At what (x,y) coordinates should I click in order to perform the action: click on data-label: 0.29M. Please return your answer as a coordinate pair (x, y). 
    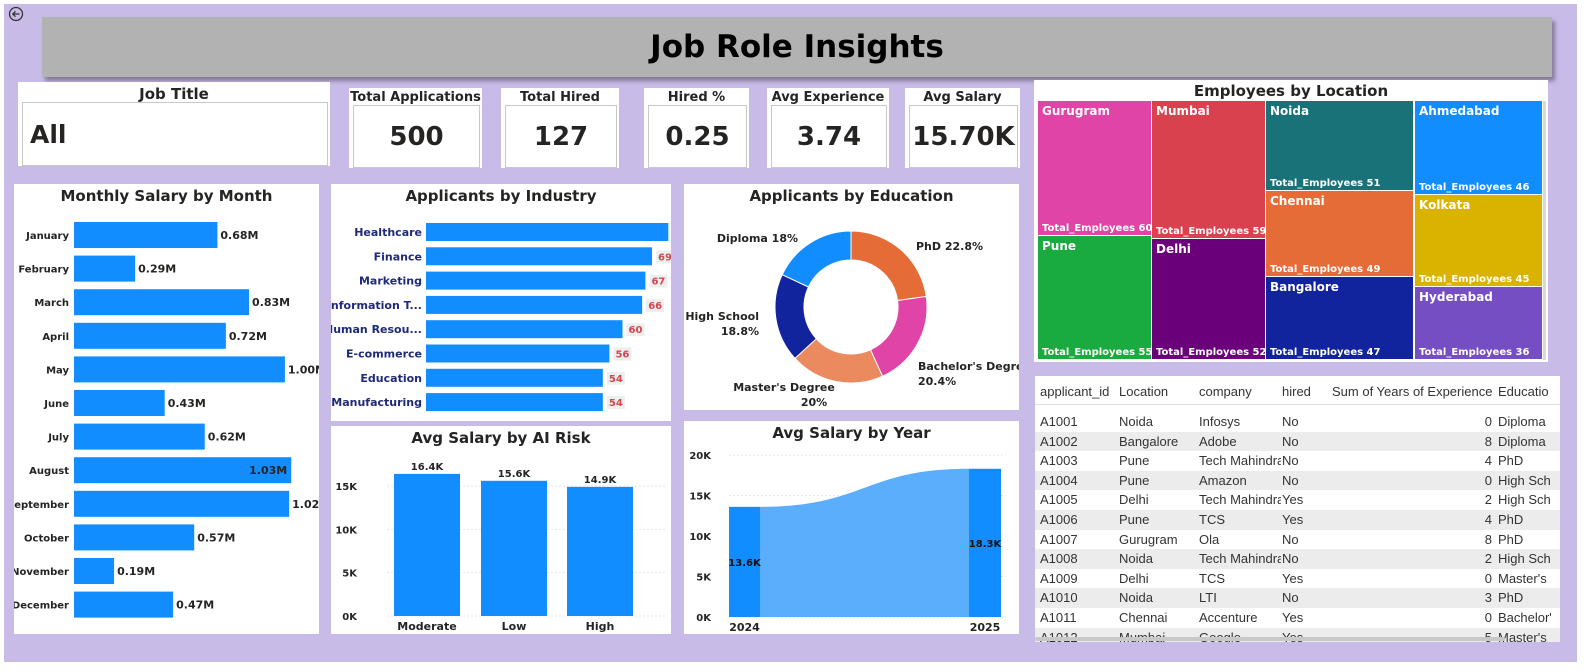
    Looking at the image, I should click on (157, 269).